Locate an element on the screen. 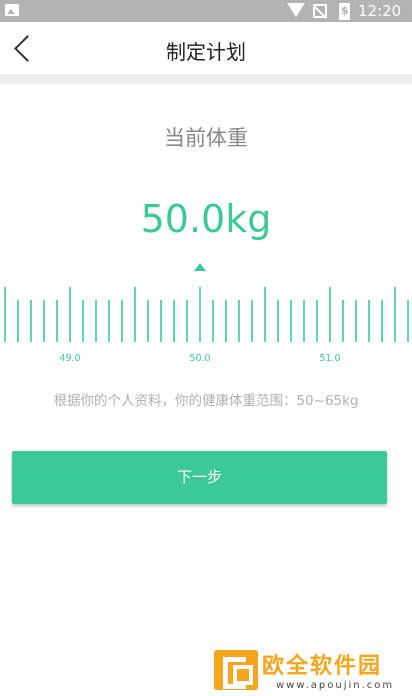  watermark: 欧全软件园 www.apoujin.com is located at coordinates (310, 671).